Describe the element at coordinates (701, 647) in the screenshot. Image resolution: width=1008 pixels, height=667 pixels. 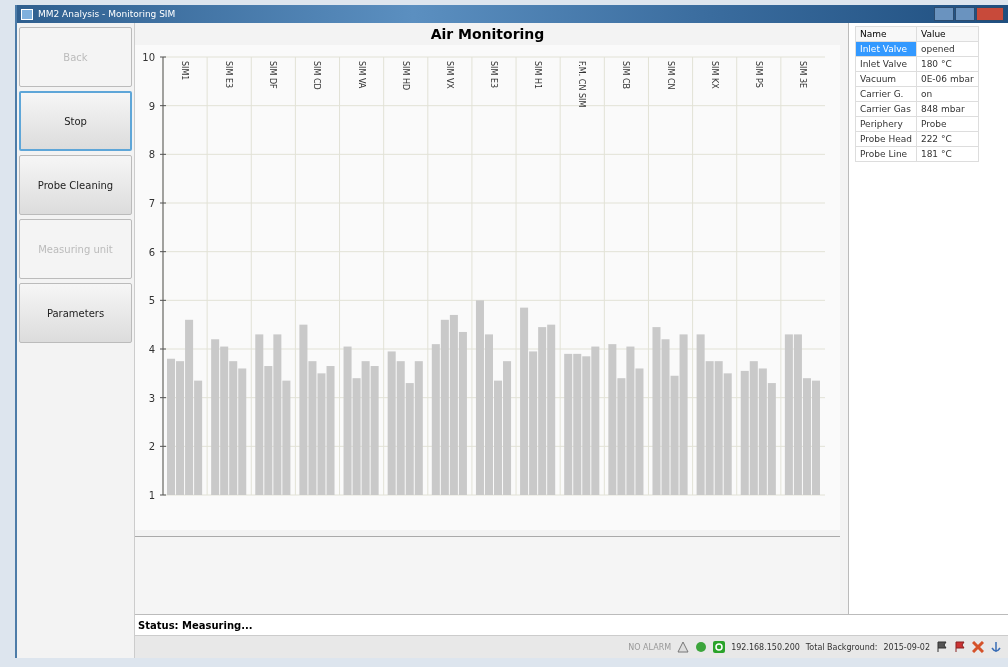
I see `status-light-icon` at that location.